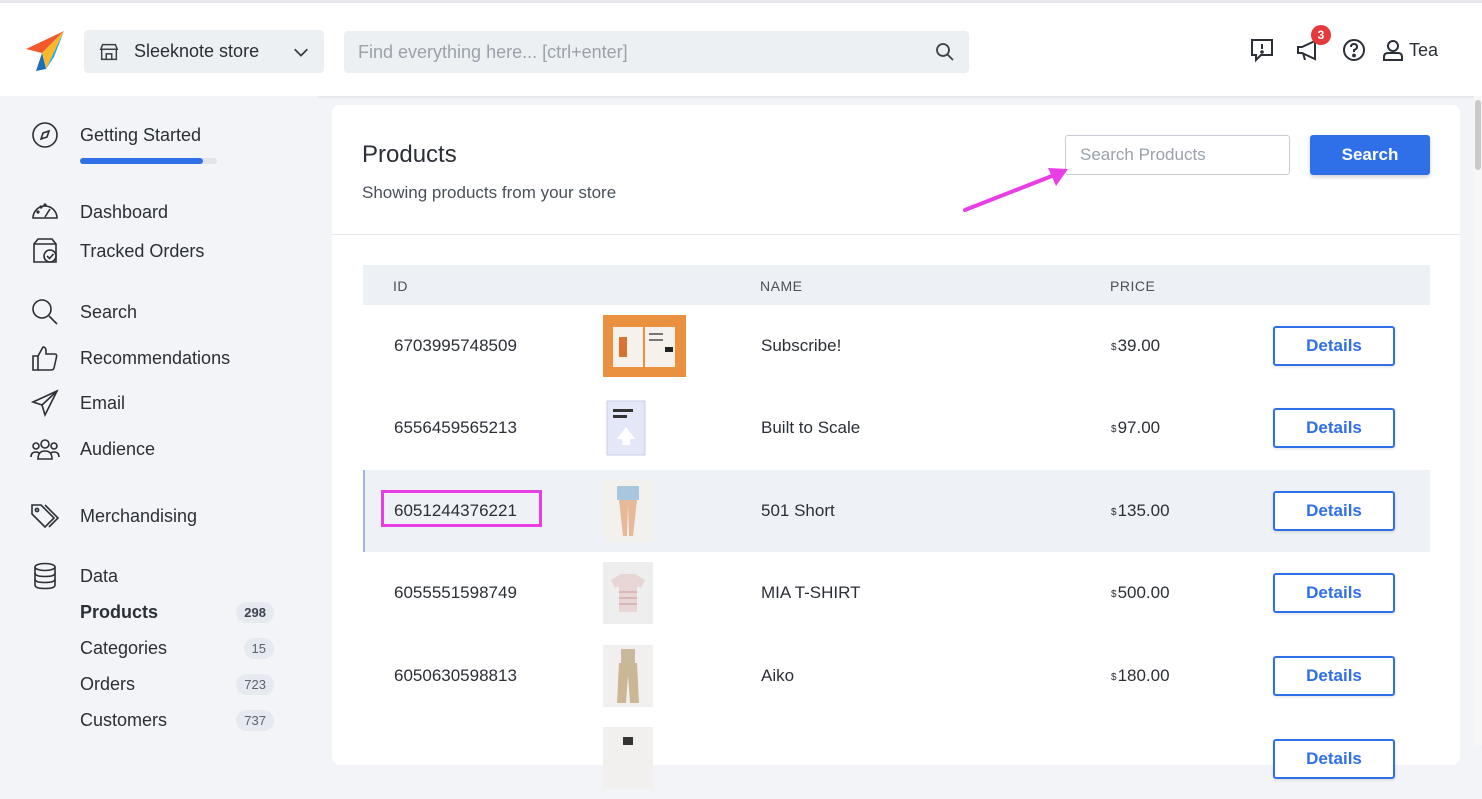 The image size is (1482, 799). What do you see at coordinates (781, 286) in the screenshot?
I see `column-header-name: NAME` at bounding box center [781, 286].